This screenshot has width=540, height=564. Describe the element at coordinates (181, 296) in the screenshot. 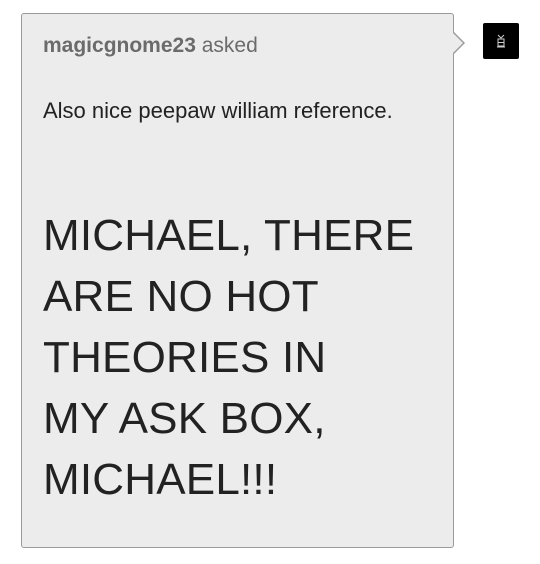

I see `ask-big-line: ARE NO HOT` at that location.